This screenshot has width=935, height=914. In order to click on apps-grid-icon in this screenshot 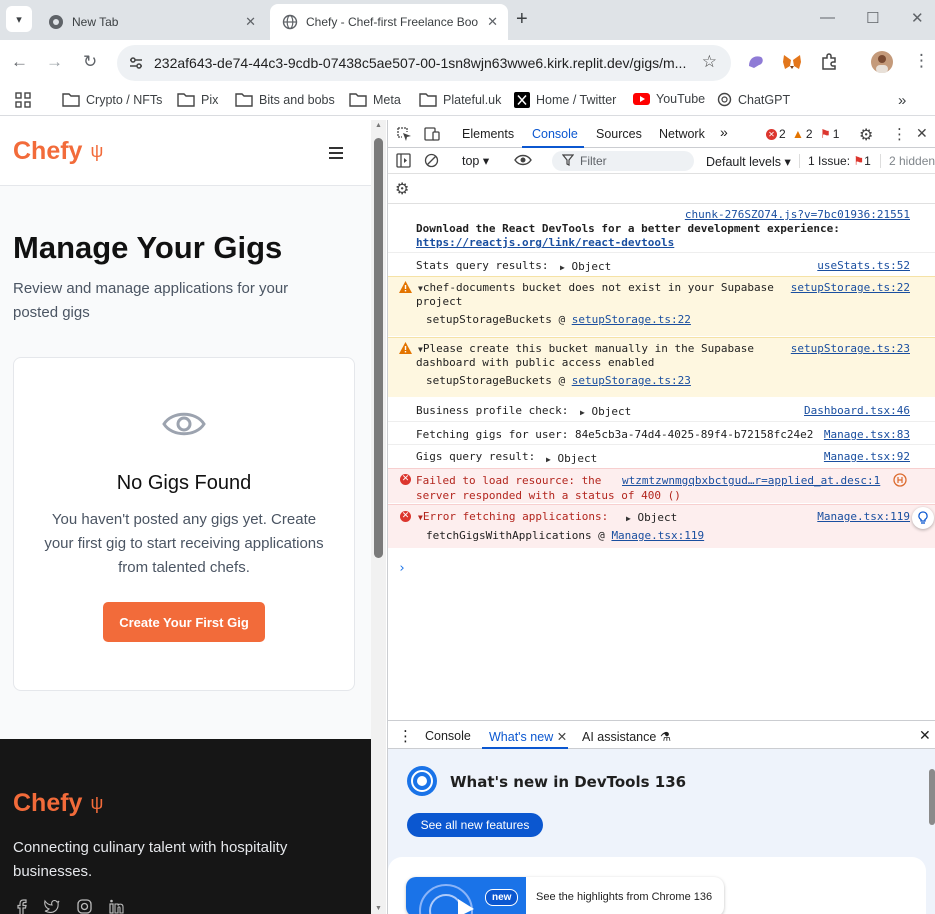, I will do `click(23, 100)`.